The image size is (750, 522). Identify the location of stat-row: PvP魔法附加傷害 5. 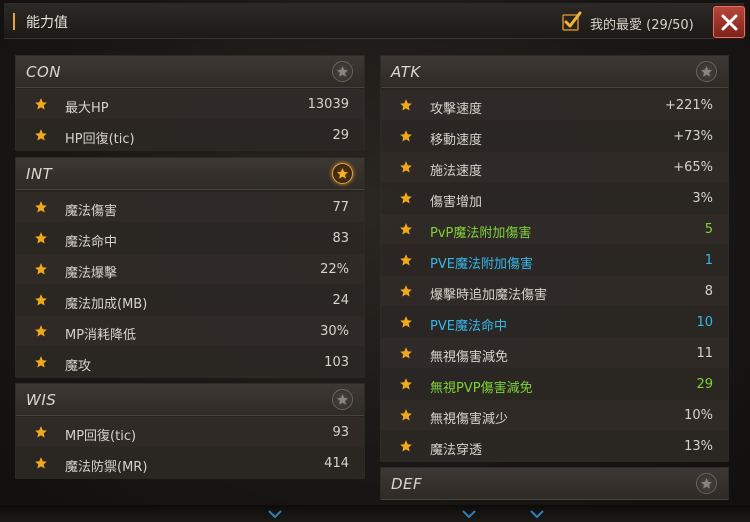
(554, 229).